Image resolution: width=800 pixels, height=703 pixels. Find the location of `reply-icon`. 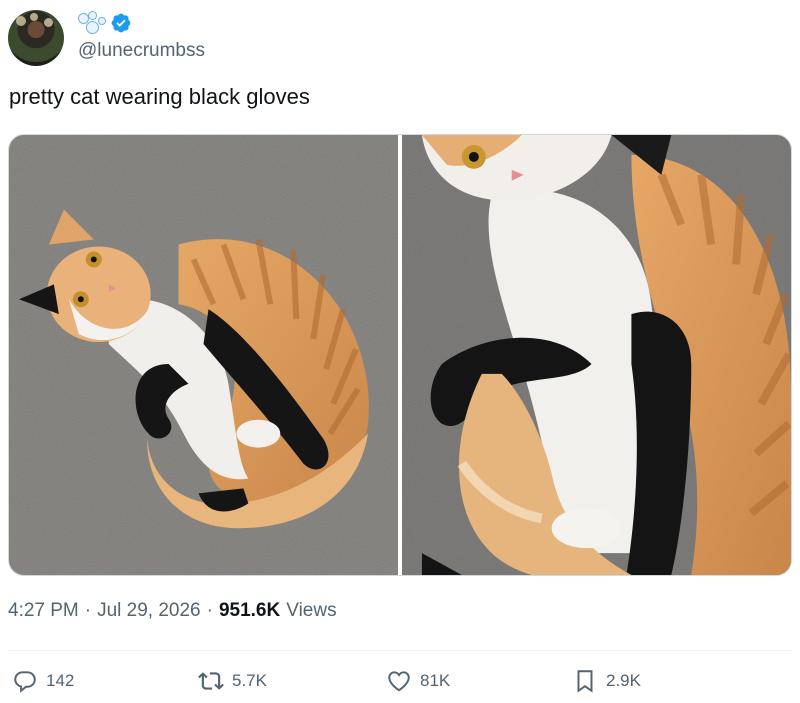

reply-icon is located at coordinates (25, 682).